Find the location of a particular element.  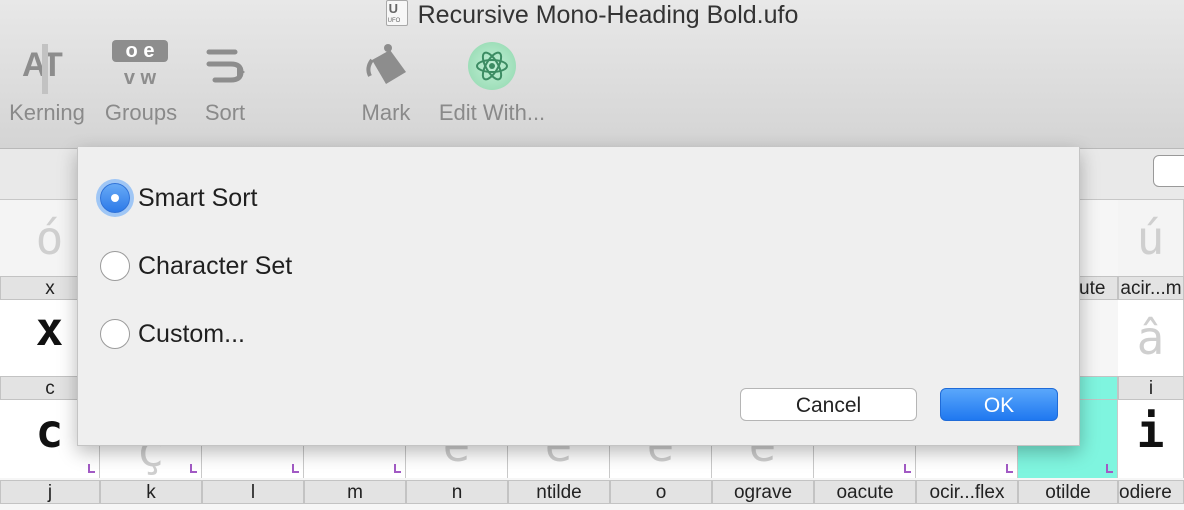

glyph-name-label: ntilde is located at coordinates (559, 492).